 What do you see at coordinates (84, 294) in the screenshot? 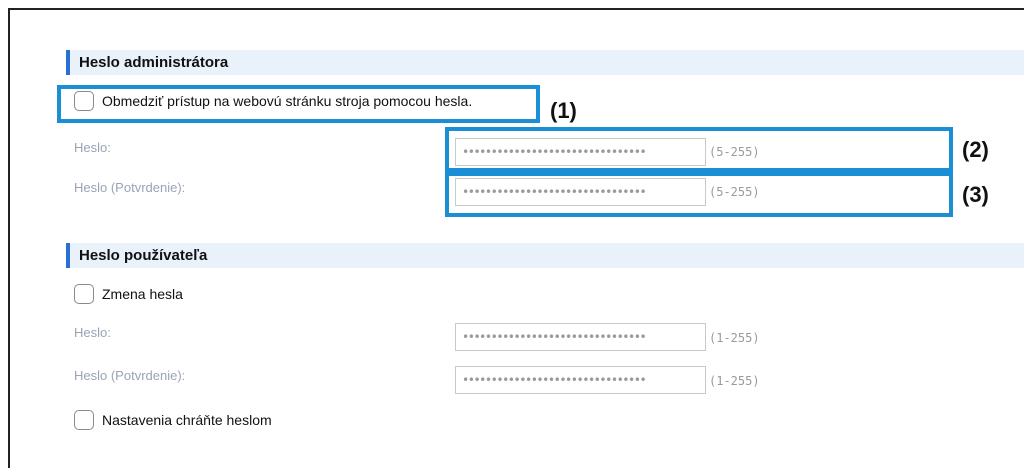
I see `change-password-checkbox` at bounding box center [84, 294].